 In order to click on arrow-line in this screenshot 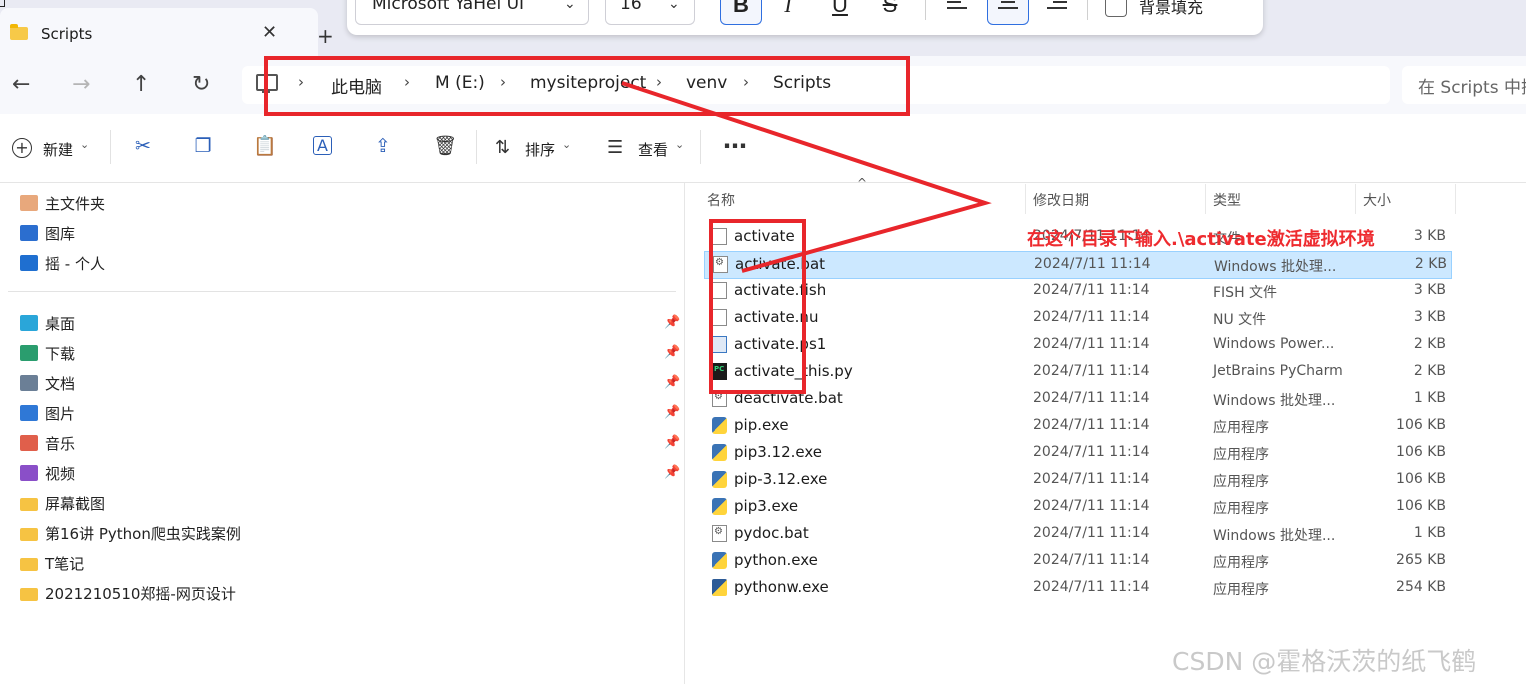, I will do `click(806, 177)`.